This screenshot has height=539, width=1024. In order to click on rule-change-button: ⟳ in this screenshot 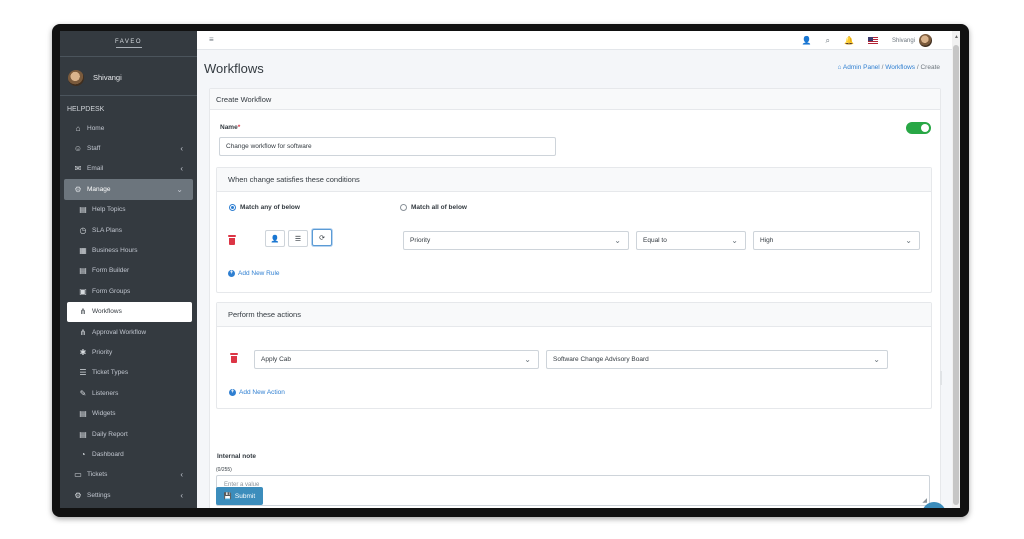, I will do `click(322, 237)`.